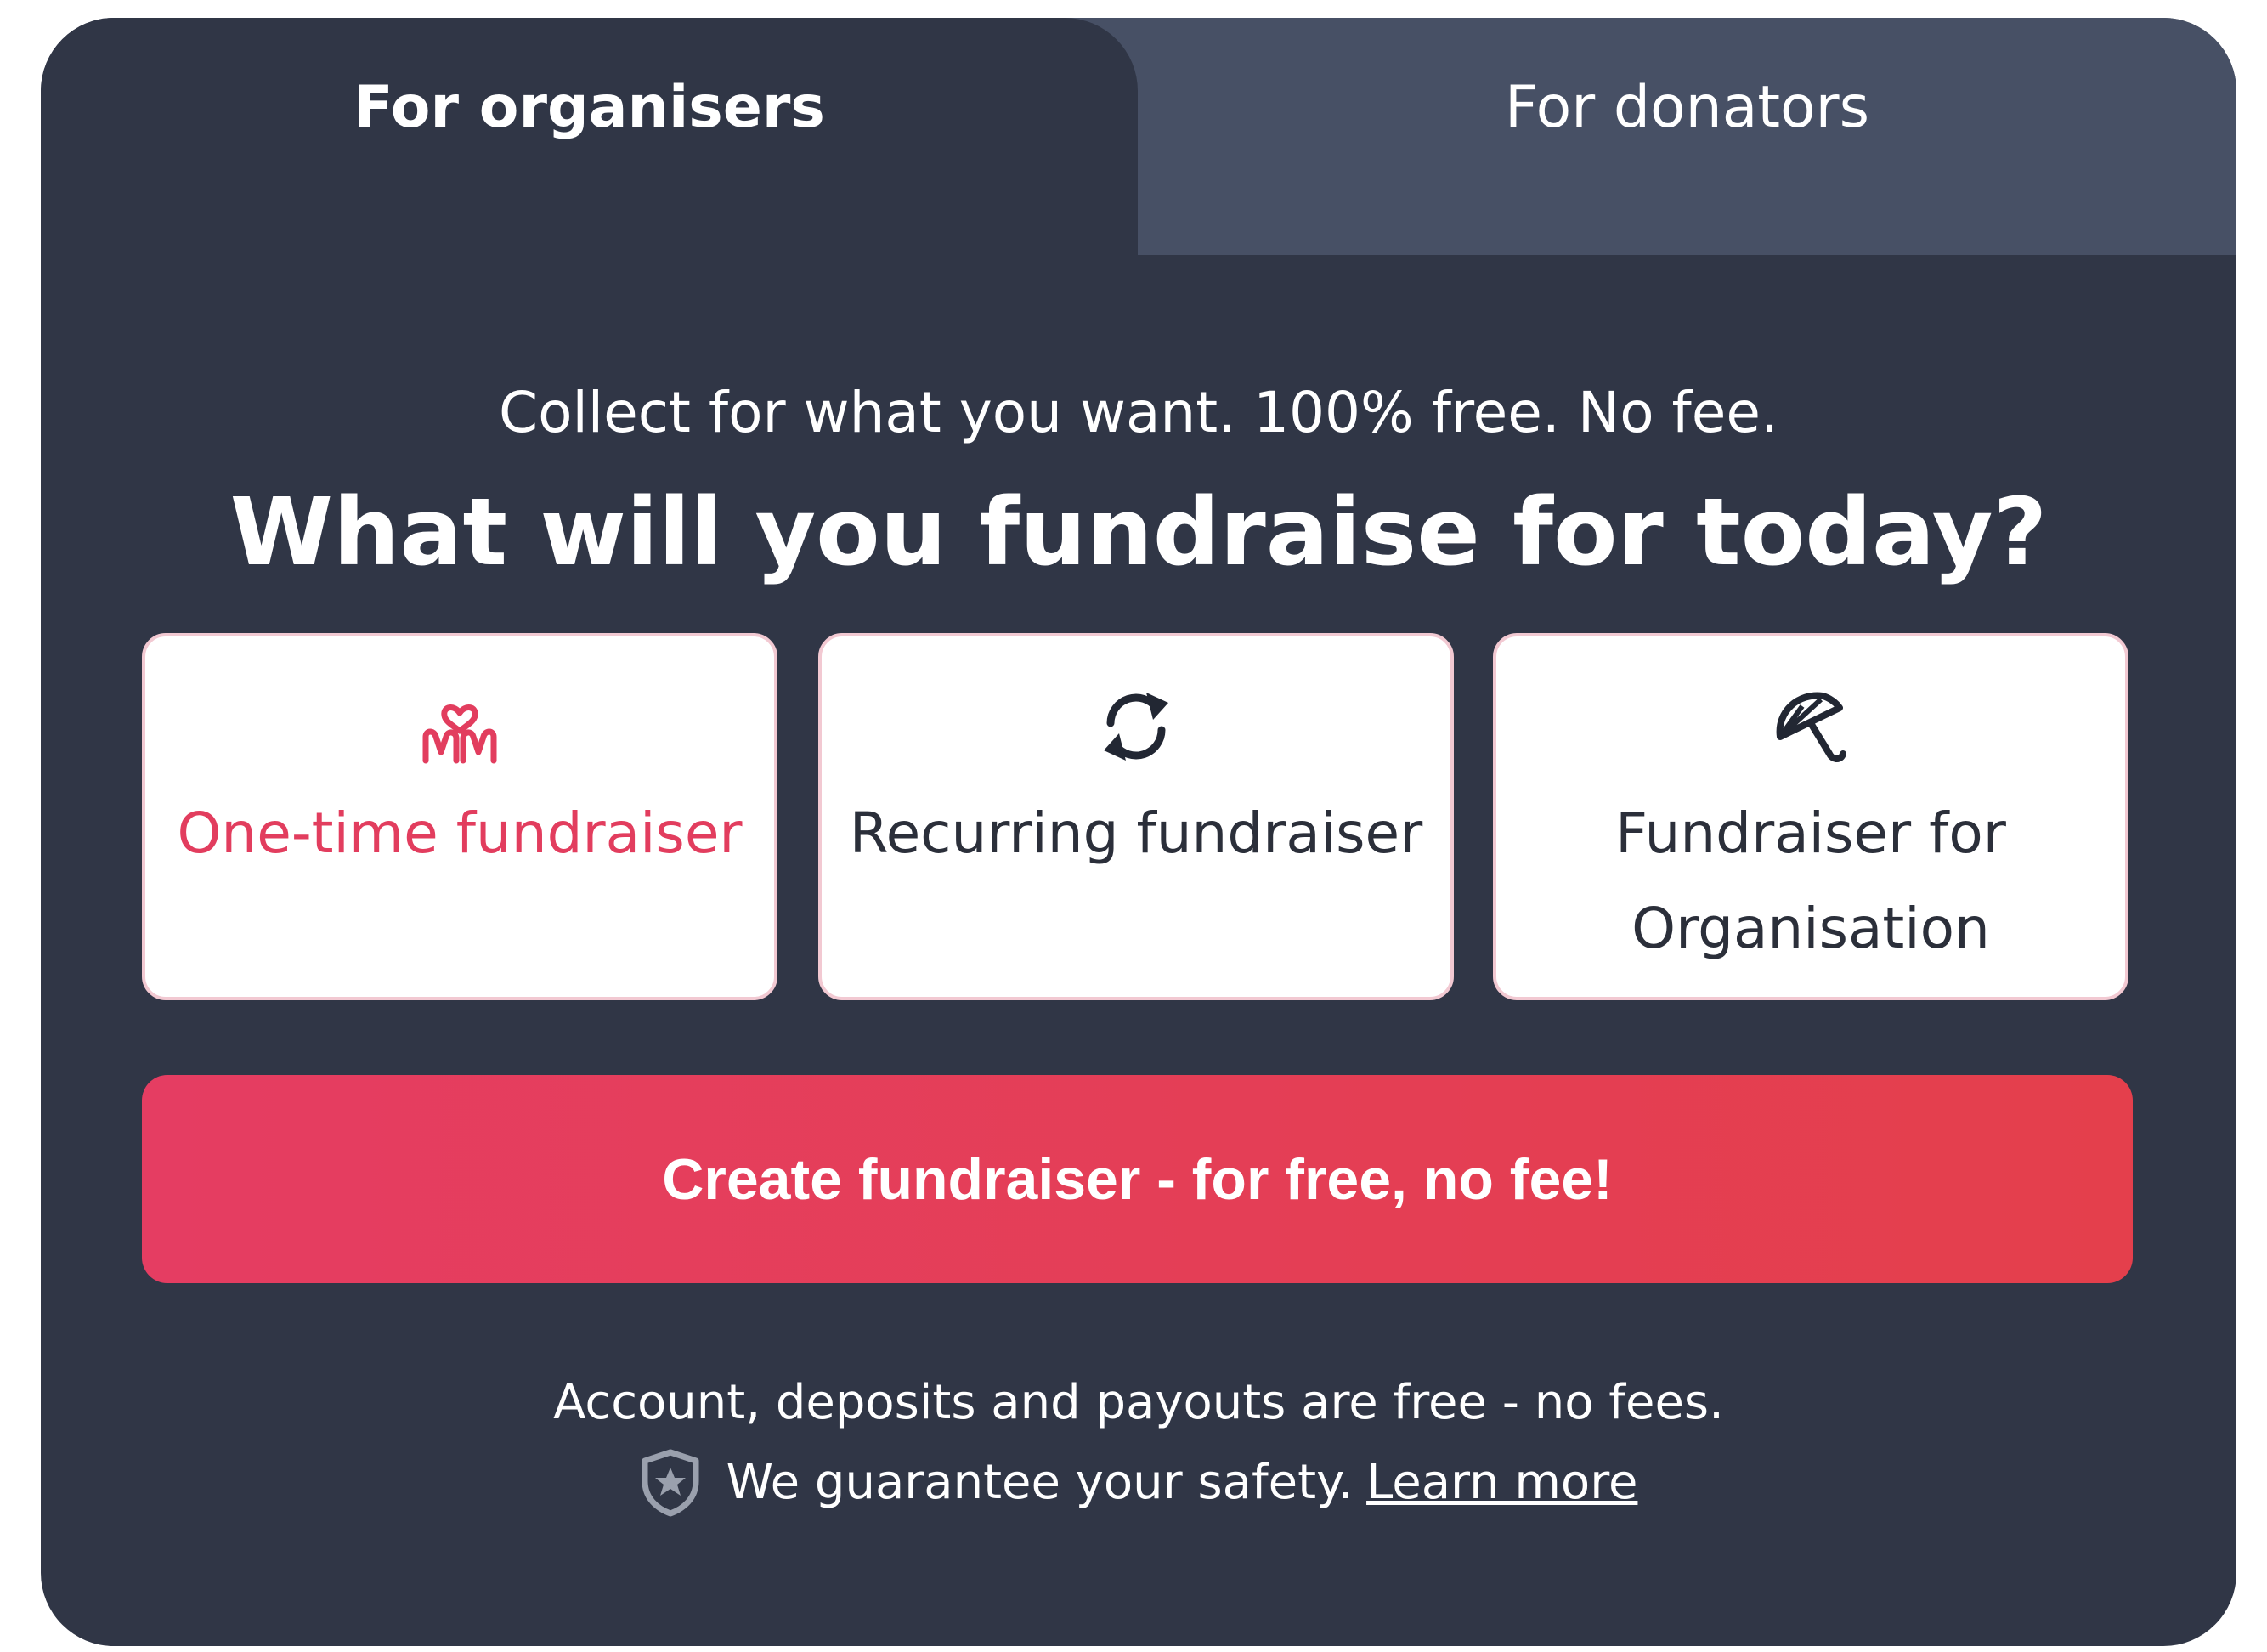  Describe the element at coordinates (460, 833) in the screenshot. I see `option-label: One-time fundraiser` at that location.